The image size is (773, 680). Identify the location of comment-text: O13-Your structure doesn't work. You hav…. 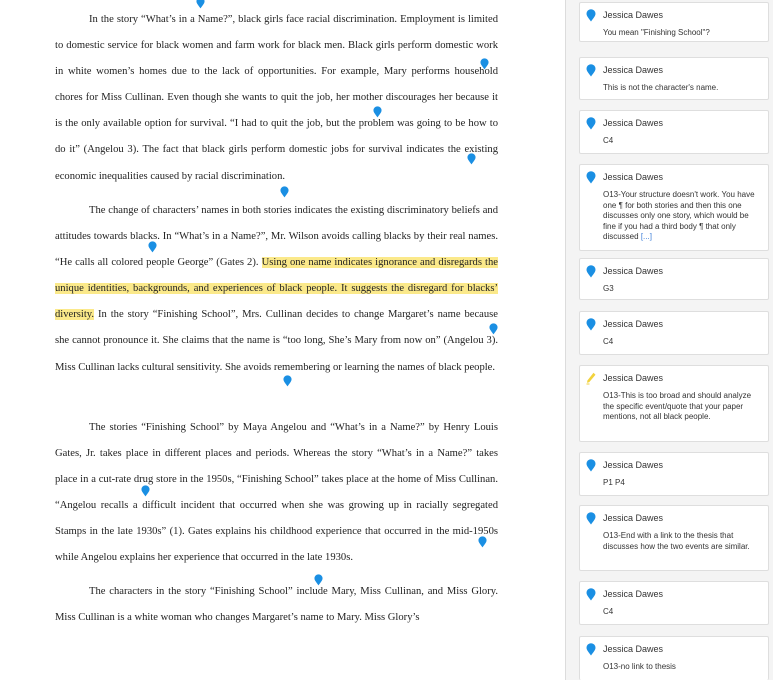
(679, 215).